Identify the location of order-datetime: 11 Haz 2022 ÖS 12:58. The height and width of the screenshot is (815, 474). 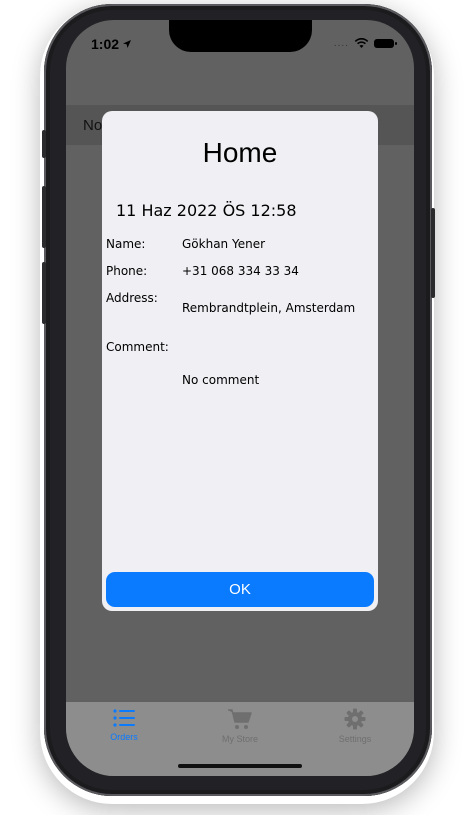
(206, 210).